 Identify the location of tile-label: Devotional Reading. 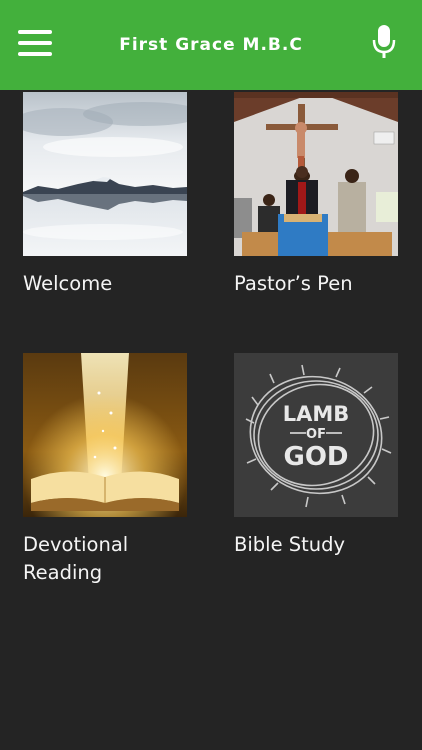
(76, 558).